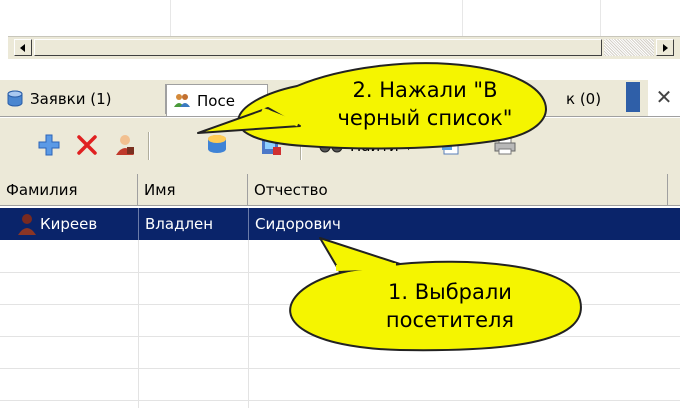 This screenshot has height=408, width=680. Describe the element at coordinates (629, 47) in the screenshot. I see `scroll-track` at that location.